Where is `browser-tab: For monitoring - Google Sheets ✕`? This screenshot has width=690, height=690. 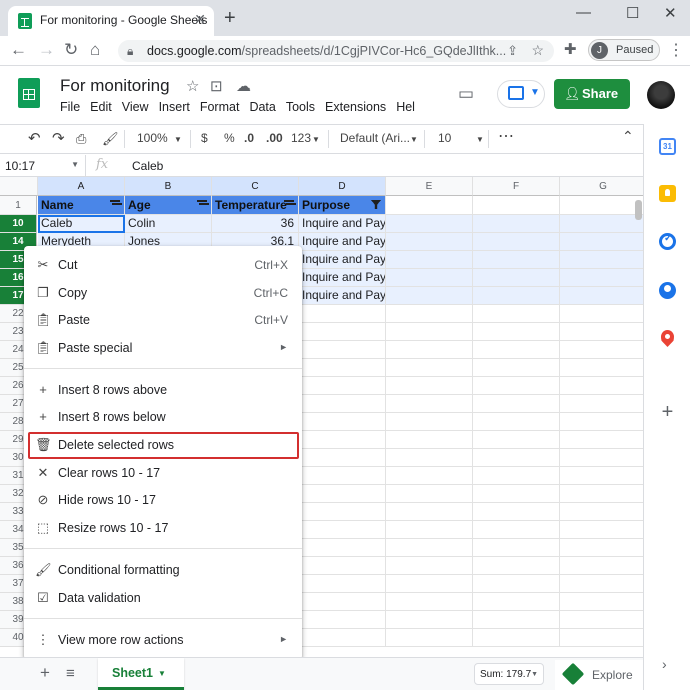 browser-tab: For monitoring - Google Sheets ✕ is located at coordinates (111, 21).